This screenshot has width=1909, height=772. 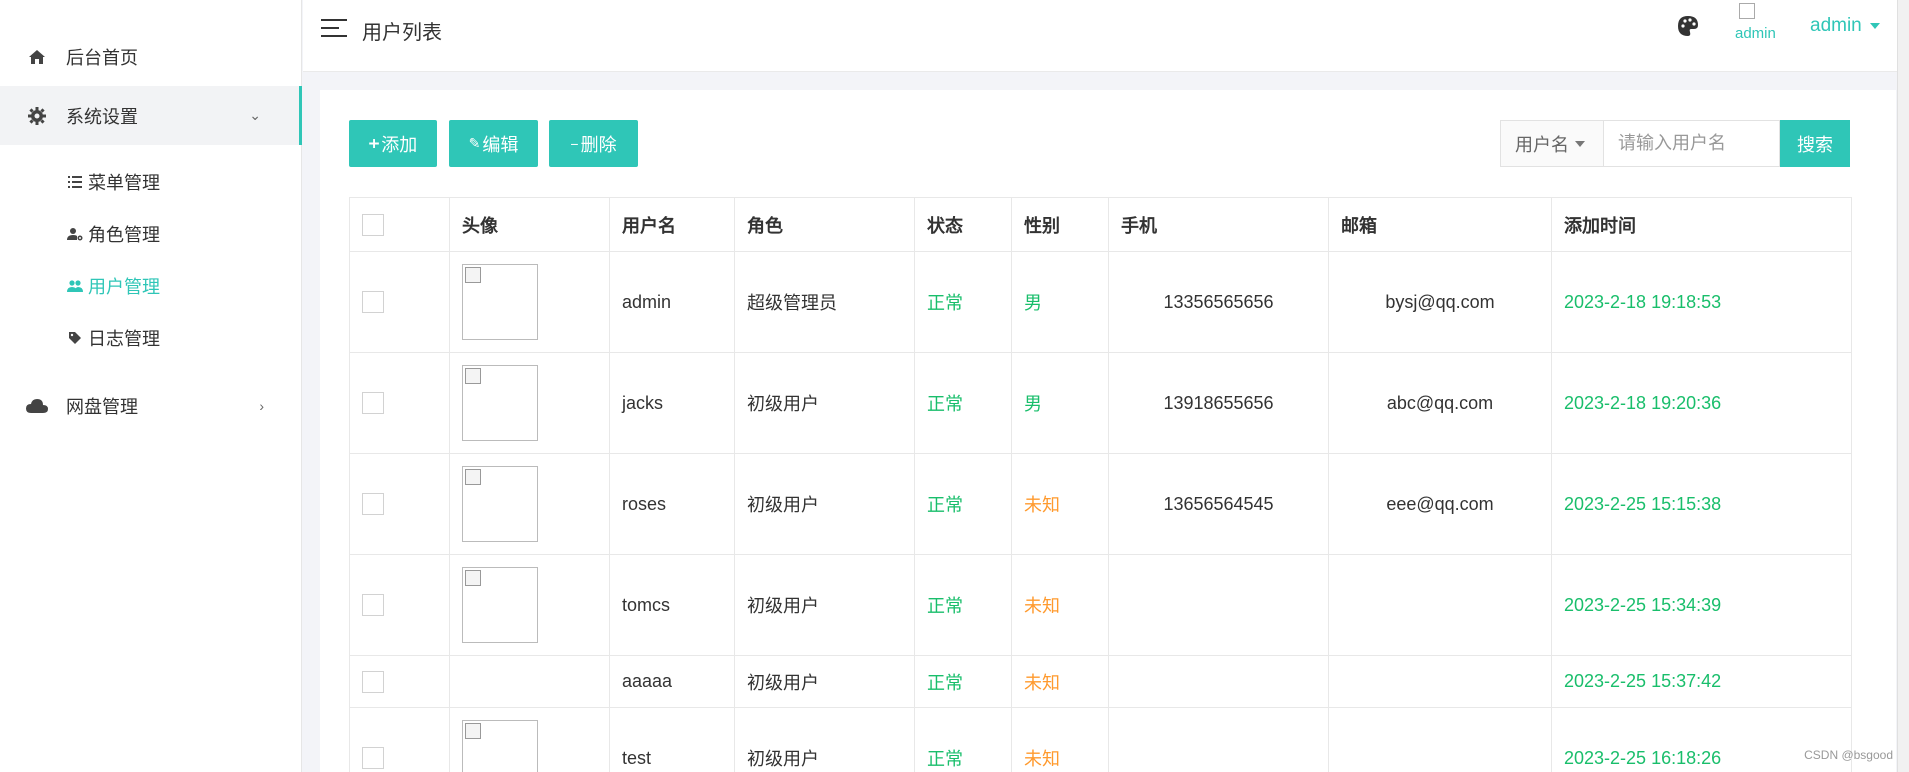 I want to click on broken-image-icon, so click(x=1747, y=11).